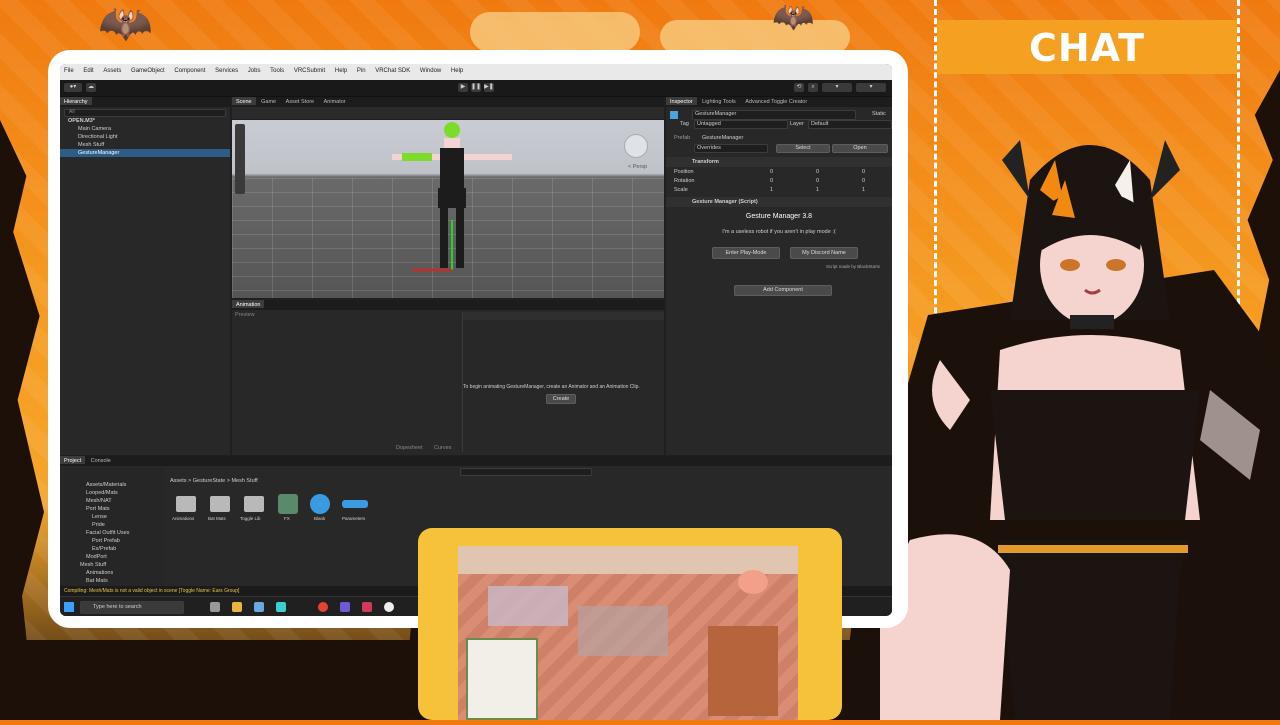  What do you see at coordinates (837, 87) in the screenshot?
I see `layers-dropdown: ▾` at bounding box center [837, 87].